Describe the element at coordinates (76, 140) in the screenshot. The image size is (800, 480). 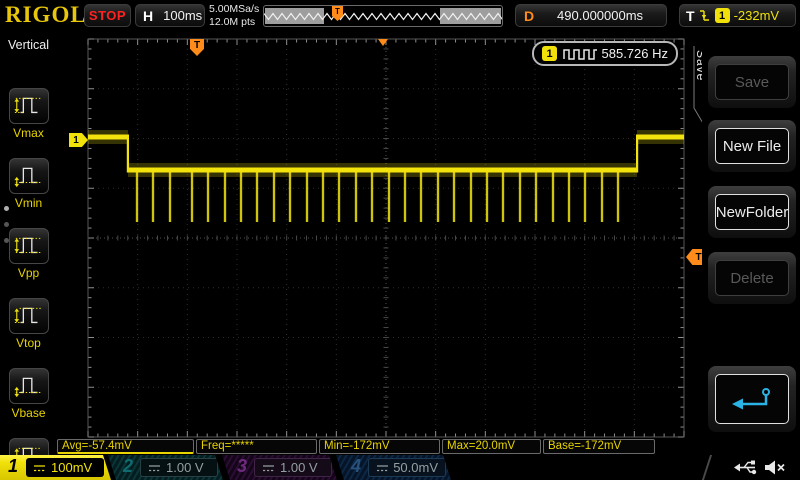
I see `channel1-marker-number: 1` at that location.